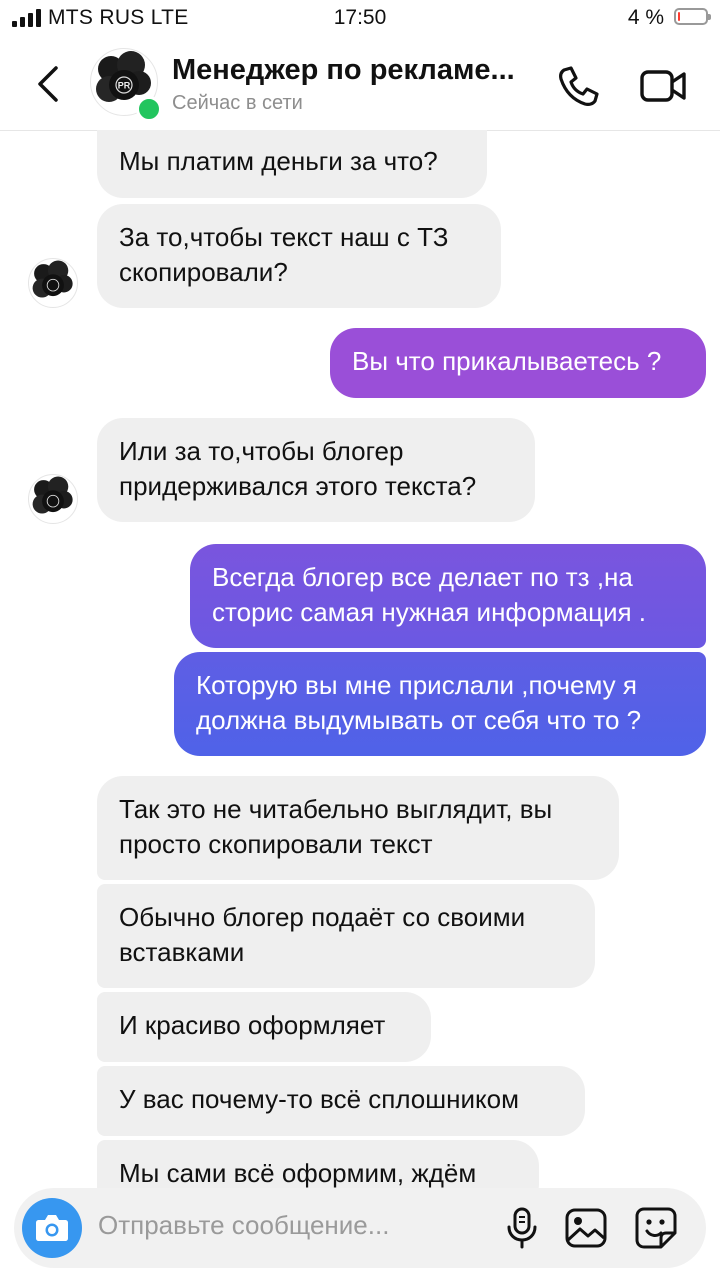 The height and width of the screenshot is (1280, 720). What do you see at coordinates (264, 1027) in the screenshot?
I see `message-incoming: И красиво оформляет` at bounding box center [264, 1027].